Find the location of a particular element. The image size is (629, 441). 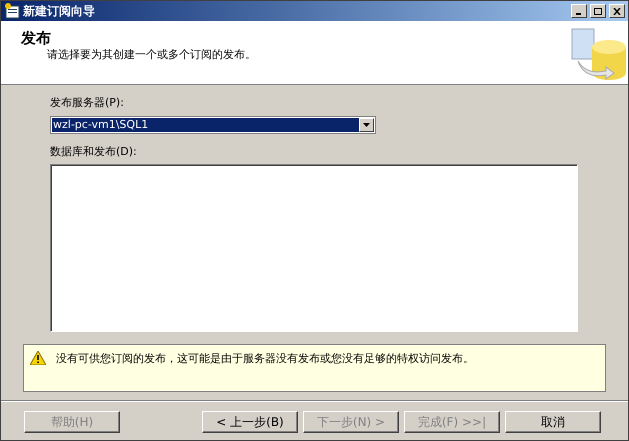

maximize-button is located at coordinates (598, 11).